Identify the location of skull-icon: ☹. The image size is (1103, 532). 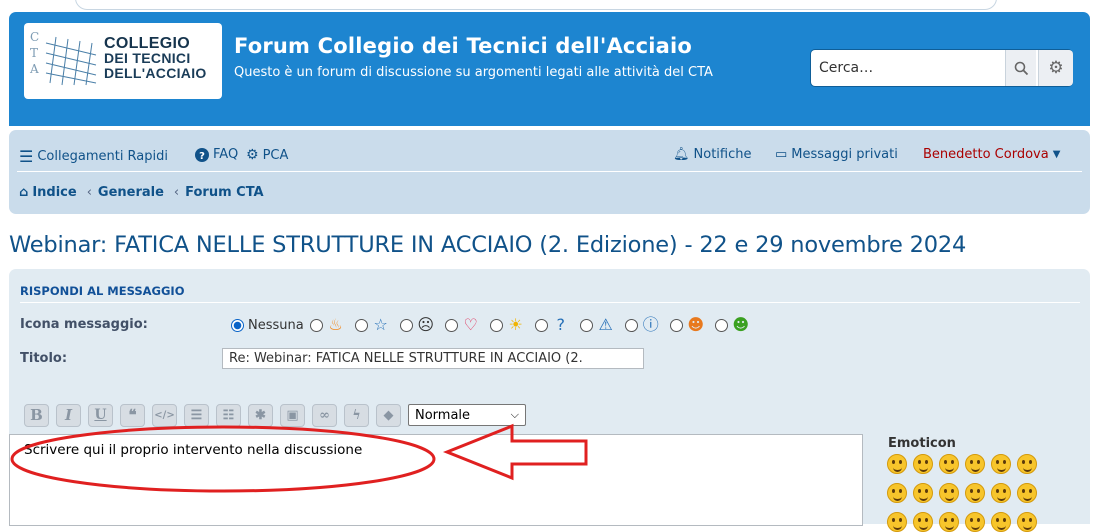
(426, 324).